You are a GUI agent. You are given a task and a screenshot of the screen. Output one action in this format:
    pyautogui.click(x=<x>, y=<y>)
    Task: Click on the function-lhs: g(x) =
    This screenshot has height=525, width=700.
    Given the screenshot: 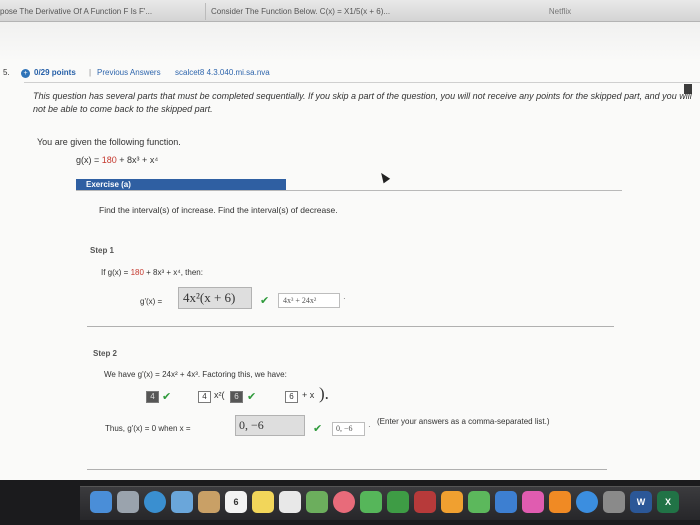 What is the action you would take?
    pyautogui.click(x=89, y=160)
    